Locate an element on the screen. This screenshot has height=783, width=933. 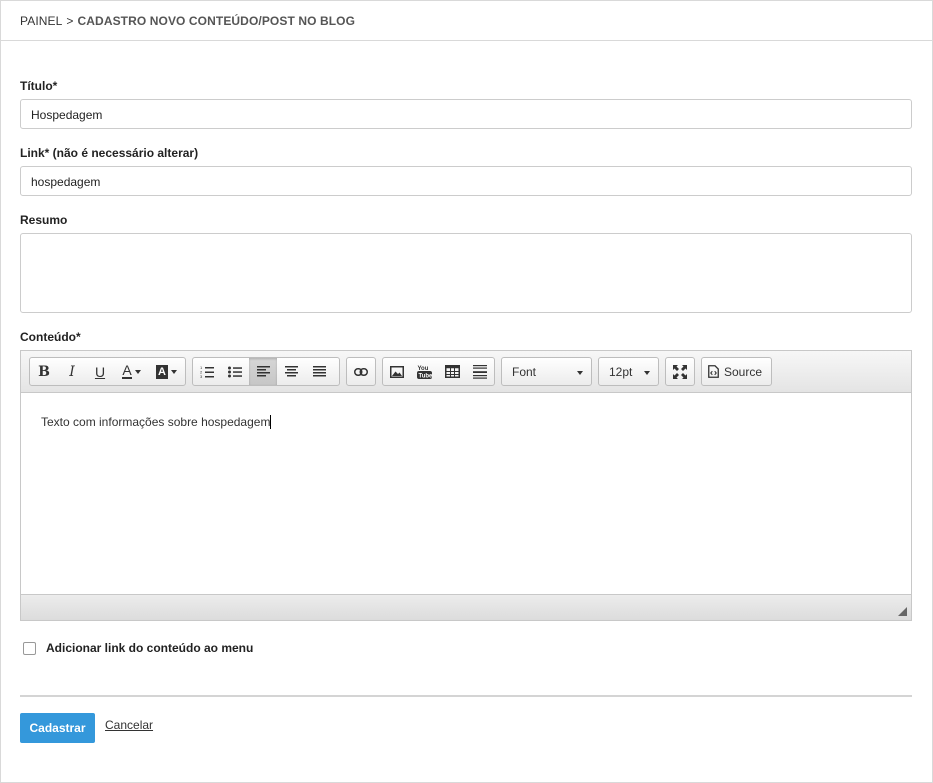
svg-text: Tube is located at coordinates (426, 377).